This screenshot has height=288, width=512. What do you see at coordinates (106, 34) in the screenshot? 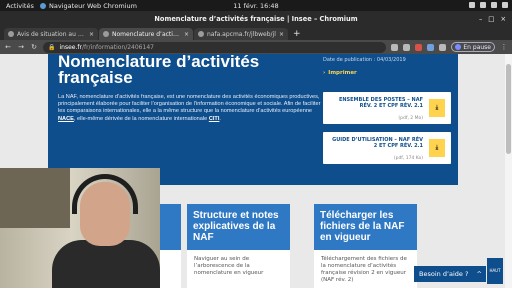
I see `insee-favicon-icon` at bounding box center [106, 34].